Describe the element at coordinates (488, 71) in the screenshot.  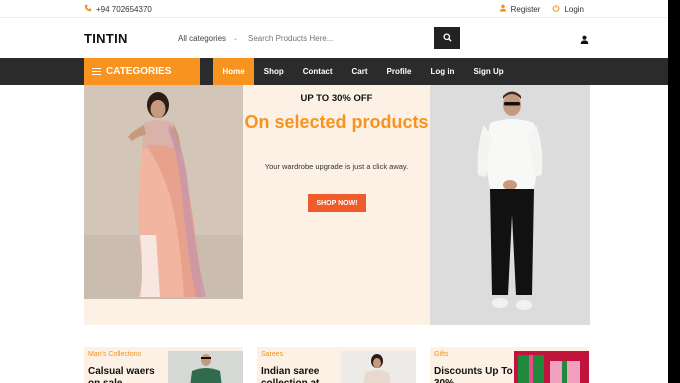
I see `nav-item-signup: Sign Up` at that location.